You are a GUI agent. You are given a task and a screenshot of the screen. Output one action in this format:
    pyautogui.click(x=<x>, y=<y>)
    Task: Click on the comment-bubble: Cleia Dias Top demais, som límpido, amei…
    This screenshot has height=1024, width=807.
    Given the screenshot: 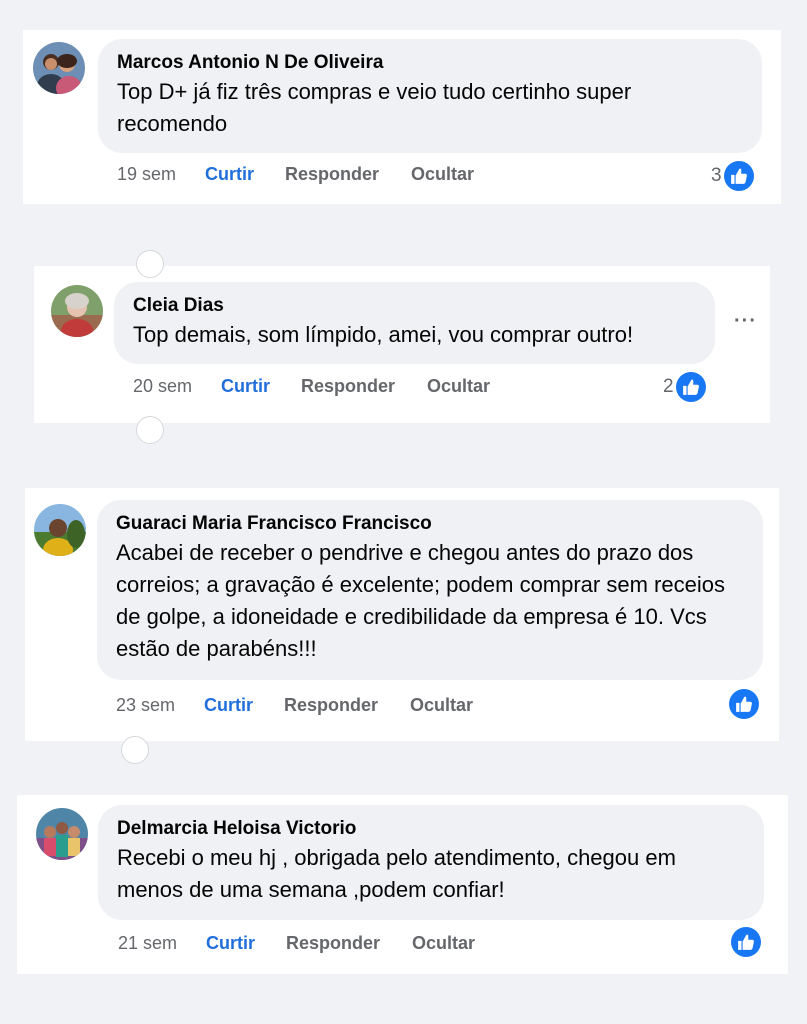 What is the action you would take?
    pyautogui.click(x=414, y=323)
    